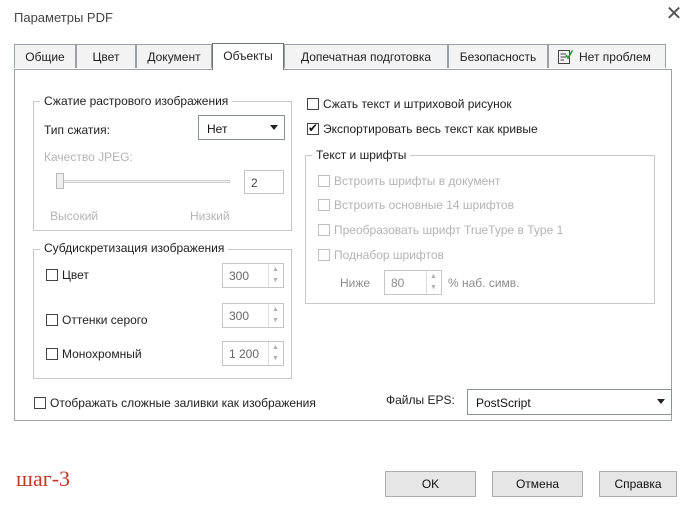 This screenshot has width=689, height=507. Describe the element at coordinates (674, 14) in the screenshot. I see `close-icon: ✕` at that location.